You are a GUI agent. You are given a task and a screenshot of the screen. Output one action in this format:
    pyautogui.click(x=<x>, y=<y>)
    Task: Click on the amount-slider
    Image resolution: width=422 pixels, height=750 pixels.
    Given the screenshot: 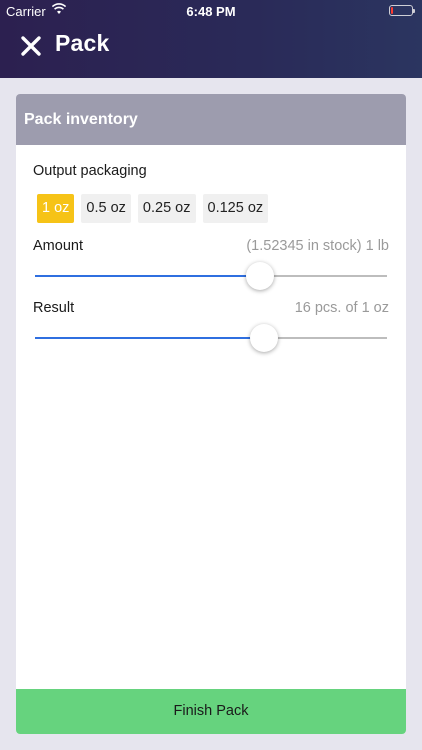 What is the action you would take?
    pyautogui.click(x=211, y=276)
    